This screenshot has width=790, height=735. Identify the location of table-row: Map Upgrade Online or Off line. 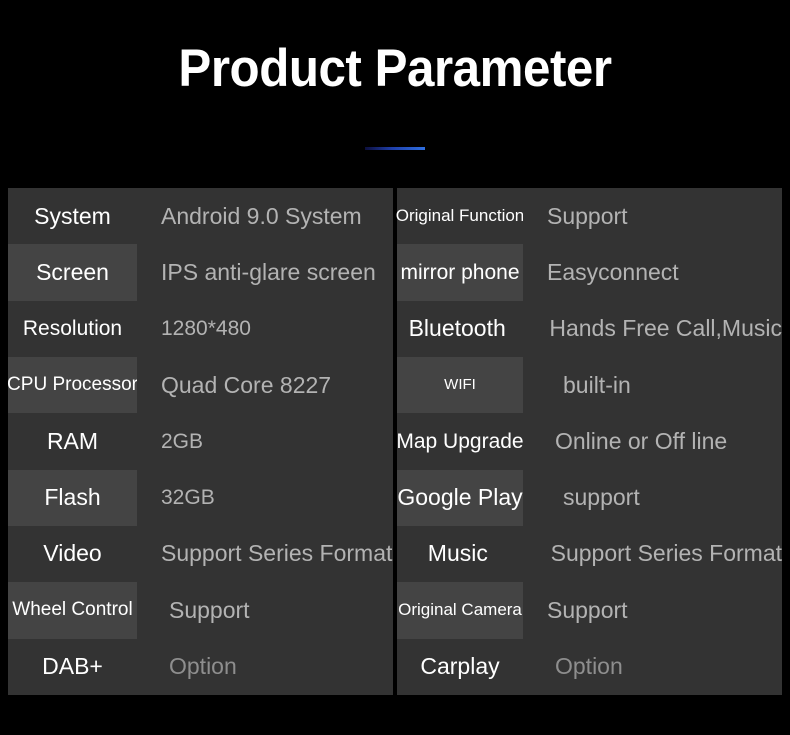
(589, 441).